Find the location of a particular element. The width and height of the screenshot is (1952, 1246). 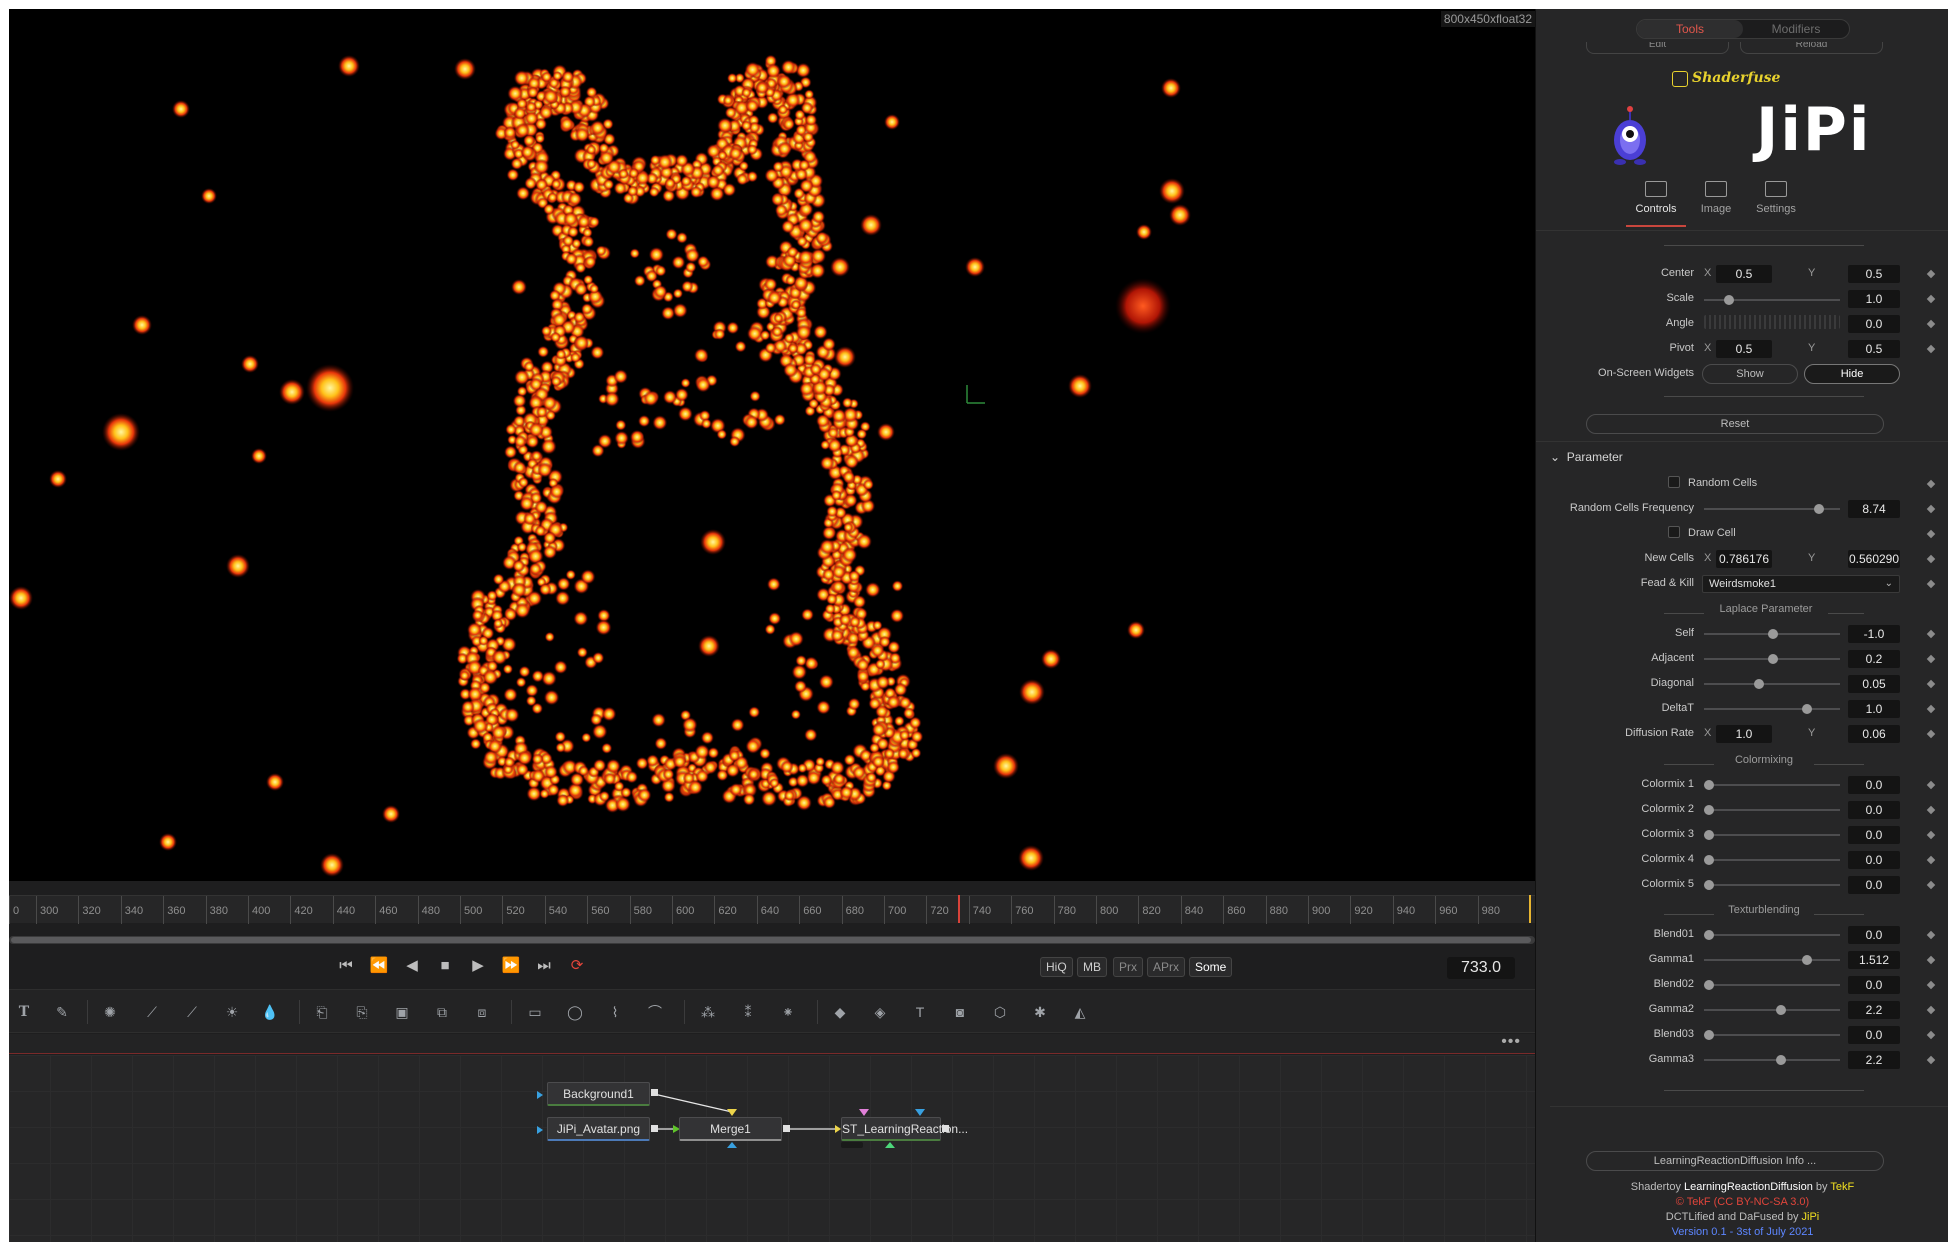

step-forward-many-icon: ⏩ is located at coordinates (511, 966).